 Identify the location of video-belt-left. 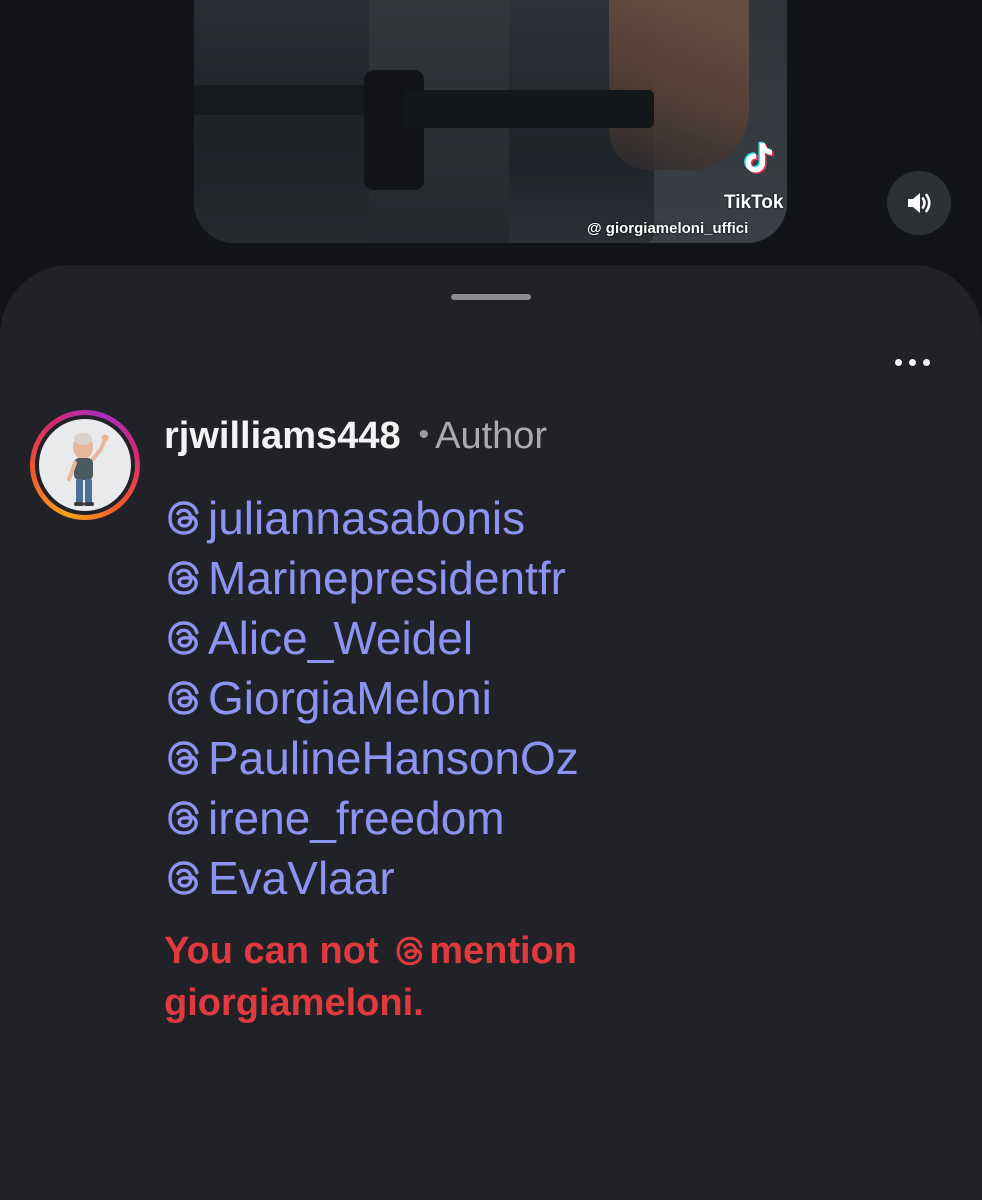
(281, 100).